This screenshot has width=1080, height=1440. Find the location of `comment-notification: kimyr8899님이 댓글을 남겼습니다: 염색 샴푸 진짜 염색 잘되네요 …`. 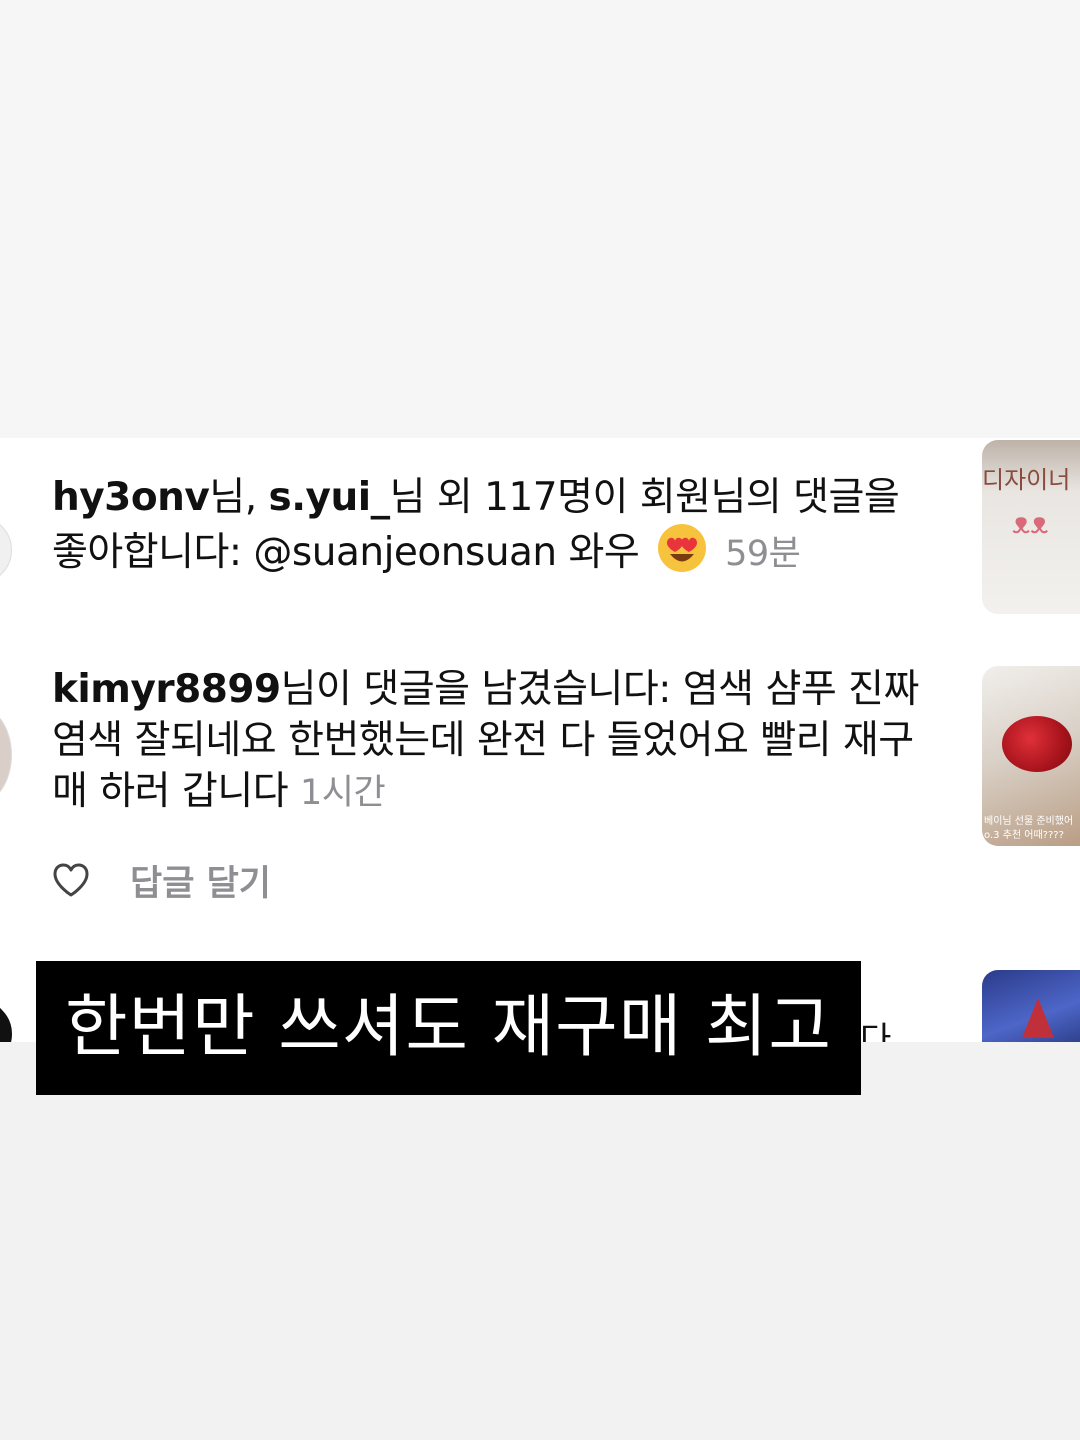

comment-notification: kimyr8899님이 댓글을 남겼습니다: 염색 샴푸 진짜 염색 잘되네요 … is located at coordinates (492, 741).